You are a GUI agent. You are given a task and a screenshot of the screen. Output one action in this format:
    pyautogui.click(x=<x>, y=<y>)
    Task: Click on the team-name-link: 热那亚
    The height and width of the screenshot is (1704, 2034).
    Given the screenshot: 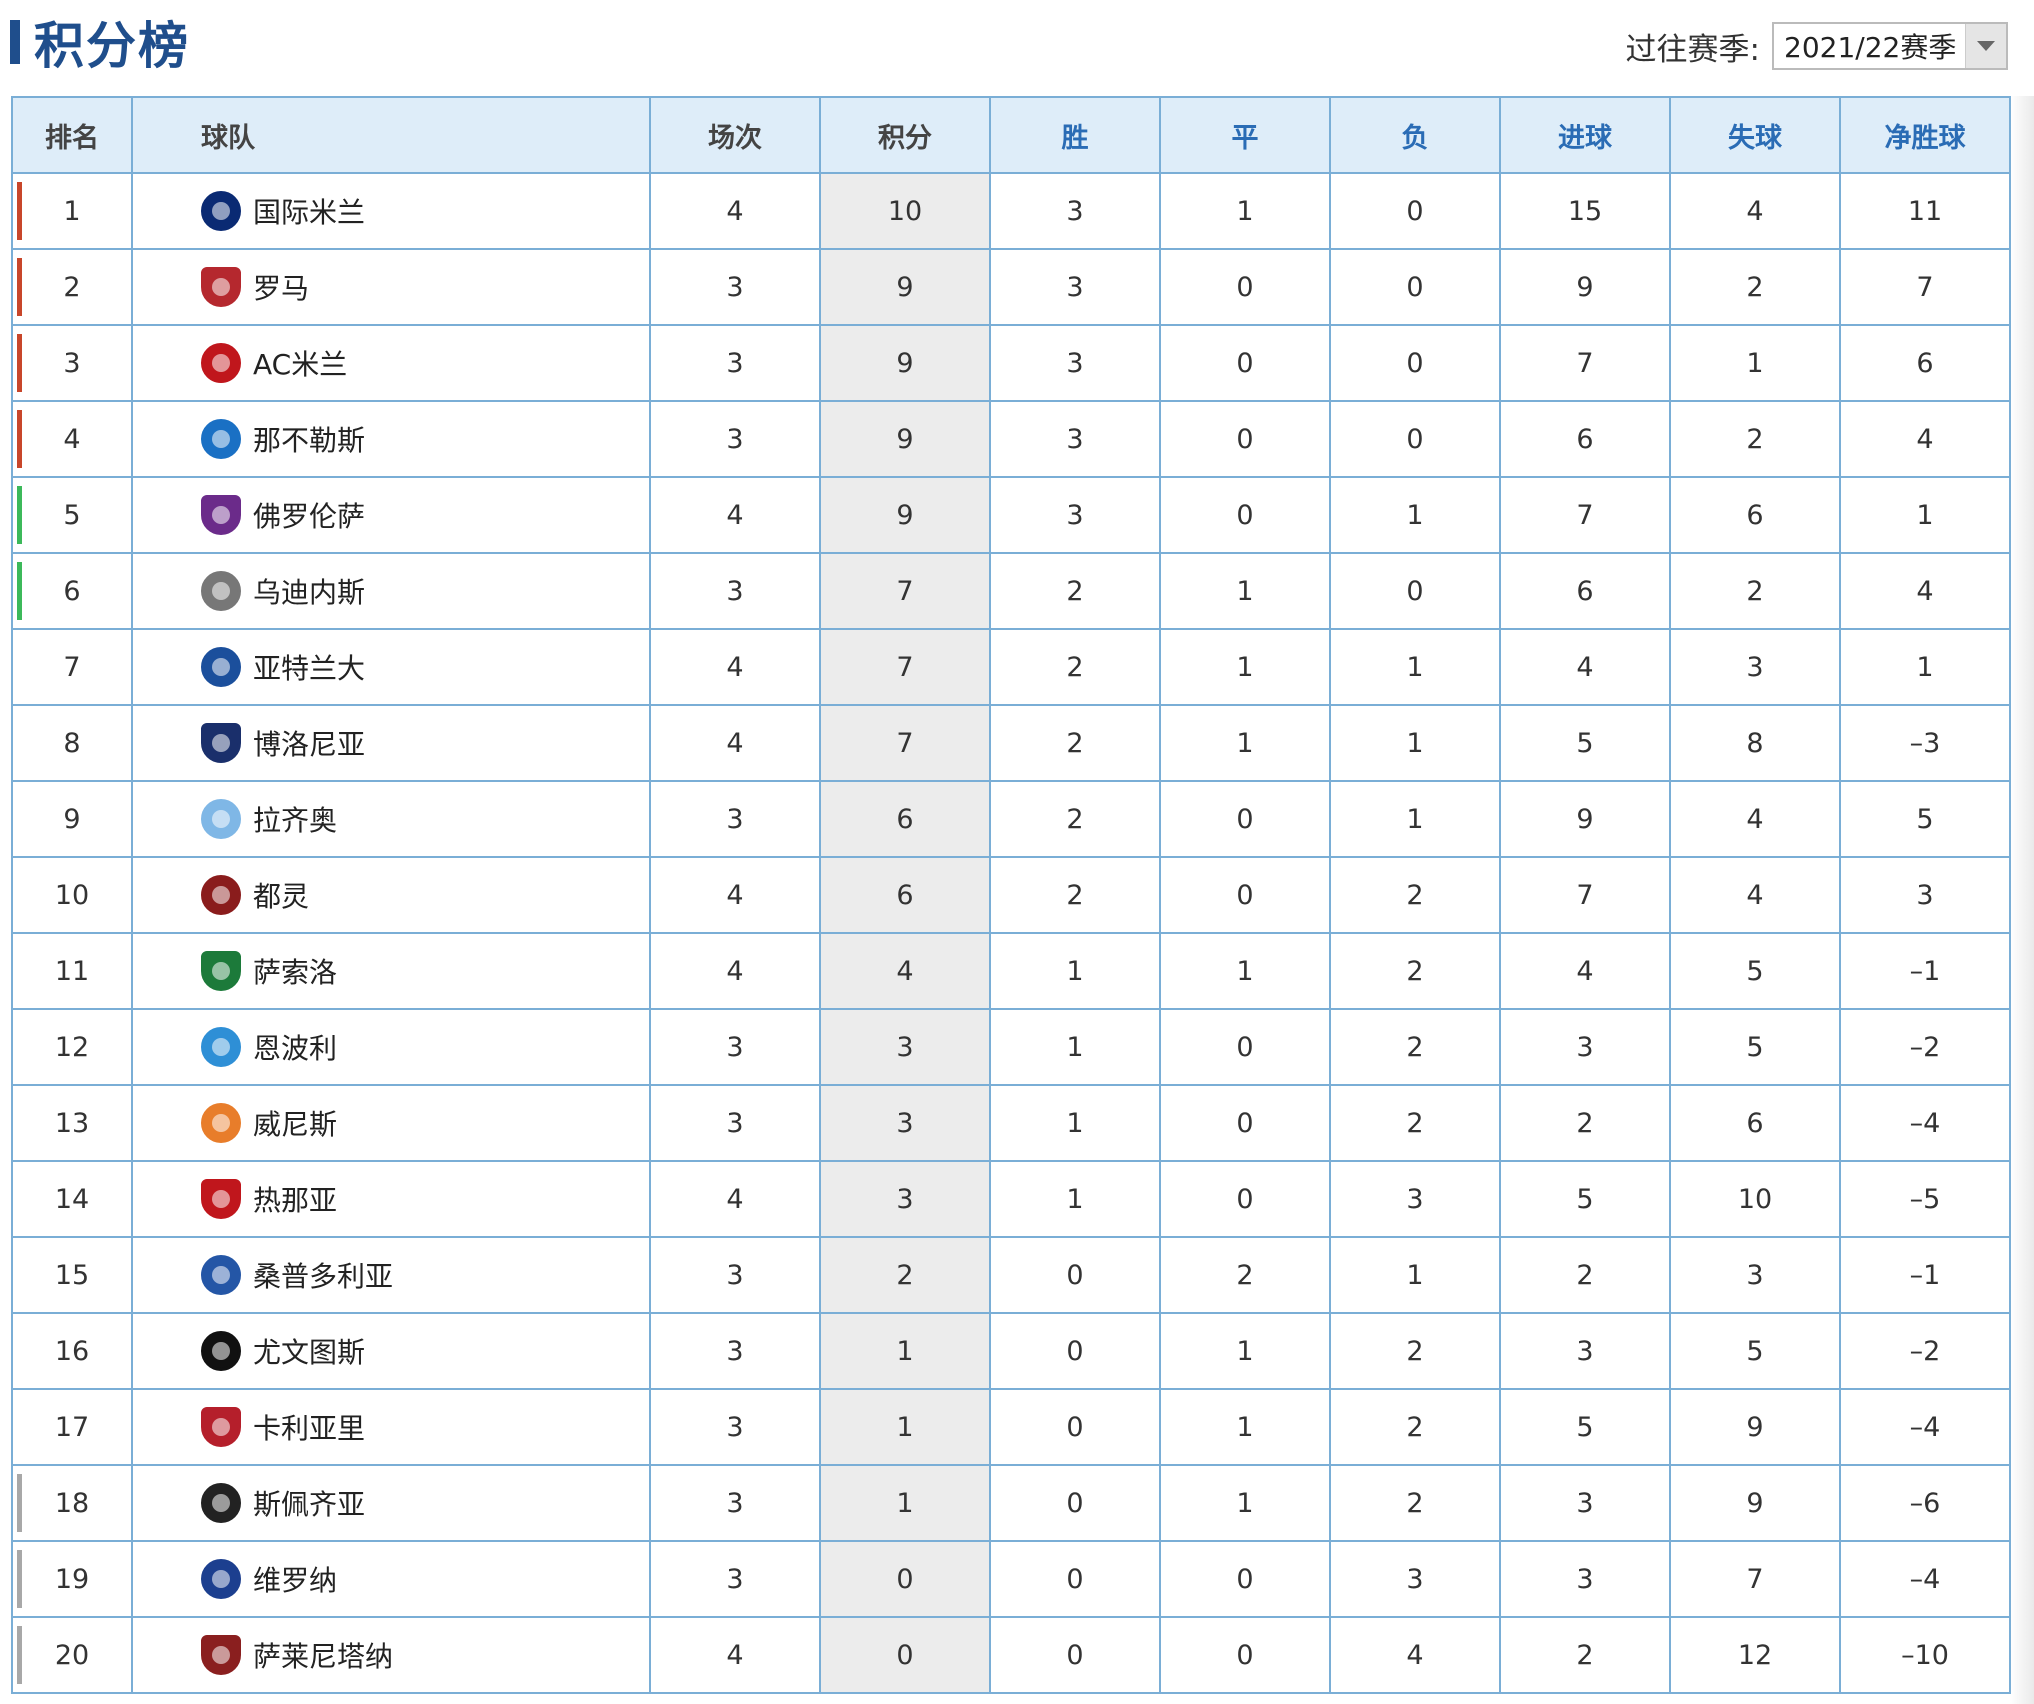 What is the action you would take?
    pyautogui.click(x=295, y=1199)
    